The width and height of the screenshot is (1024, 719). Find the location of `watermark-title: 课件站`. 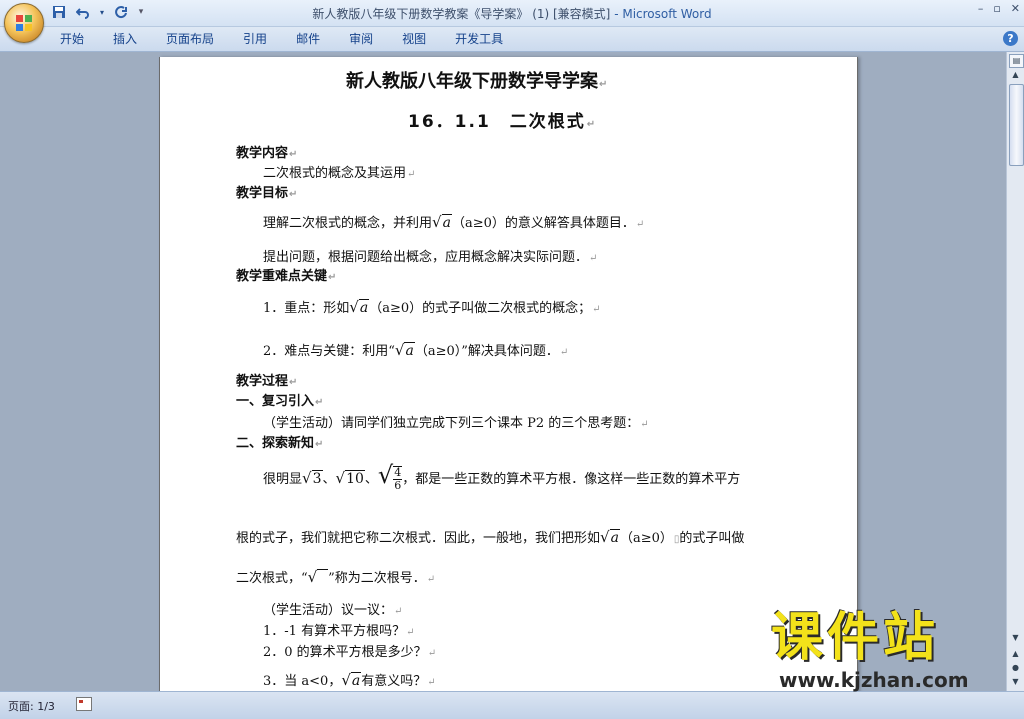

watermark-title: 课件站 is located at coordinates (855, 638).